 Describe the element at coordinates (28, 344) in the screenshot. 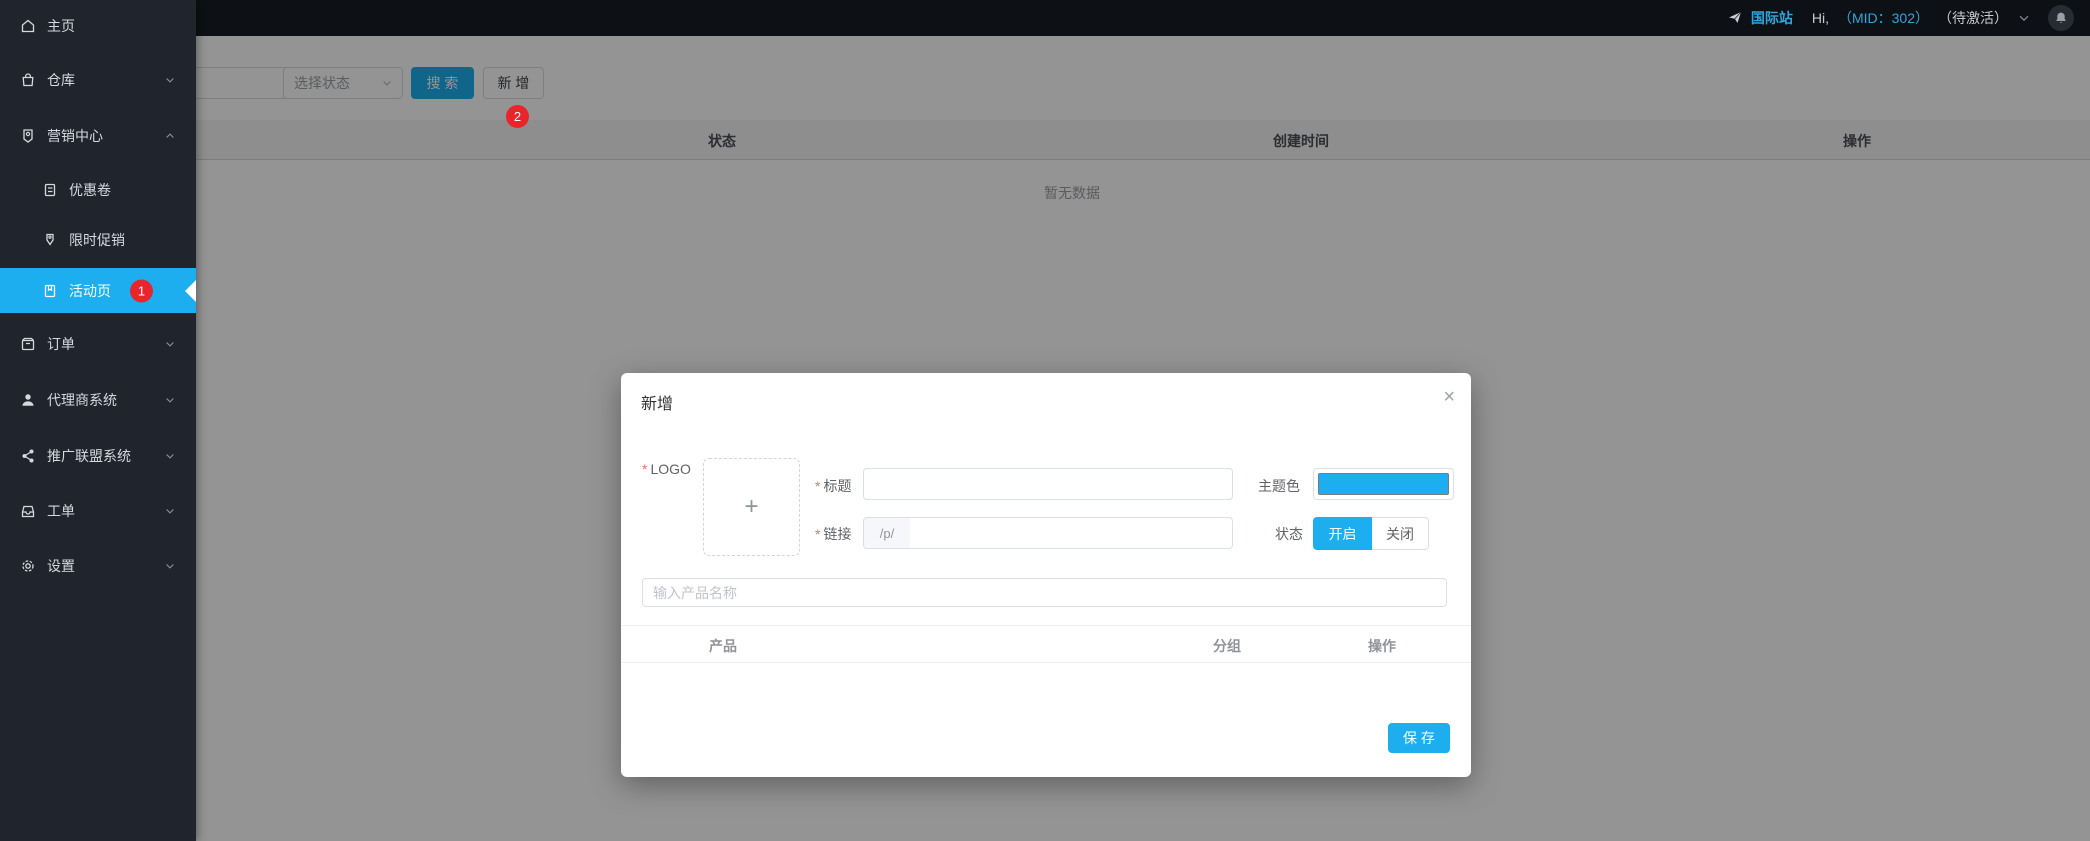

I see `order-icon` at that location.